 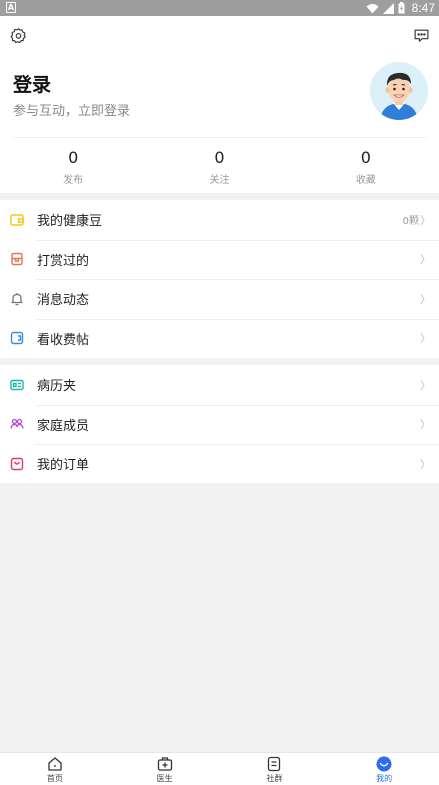 I want to click on message-button, so click(x=421, y=35).